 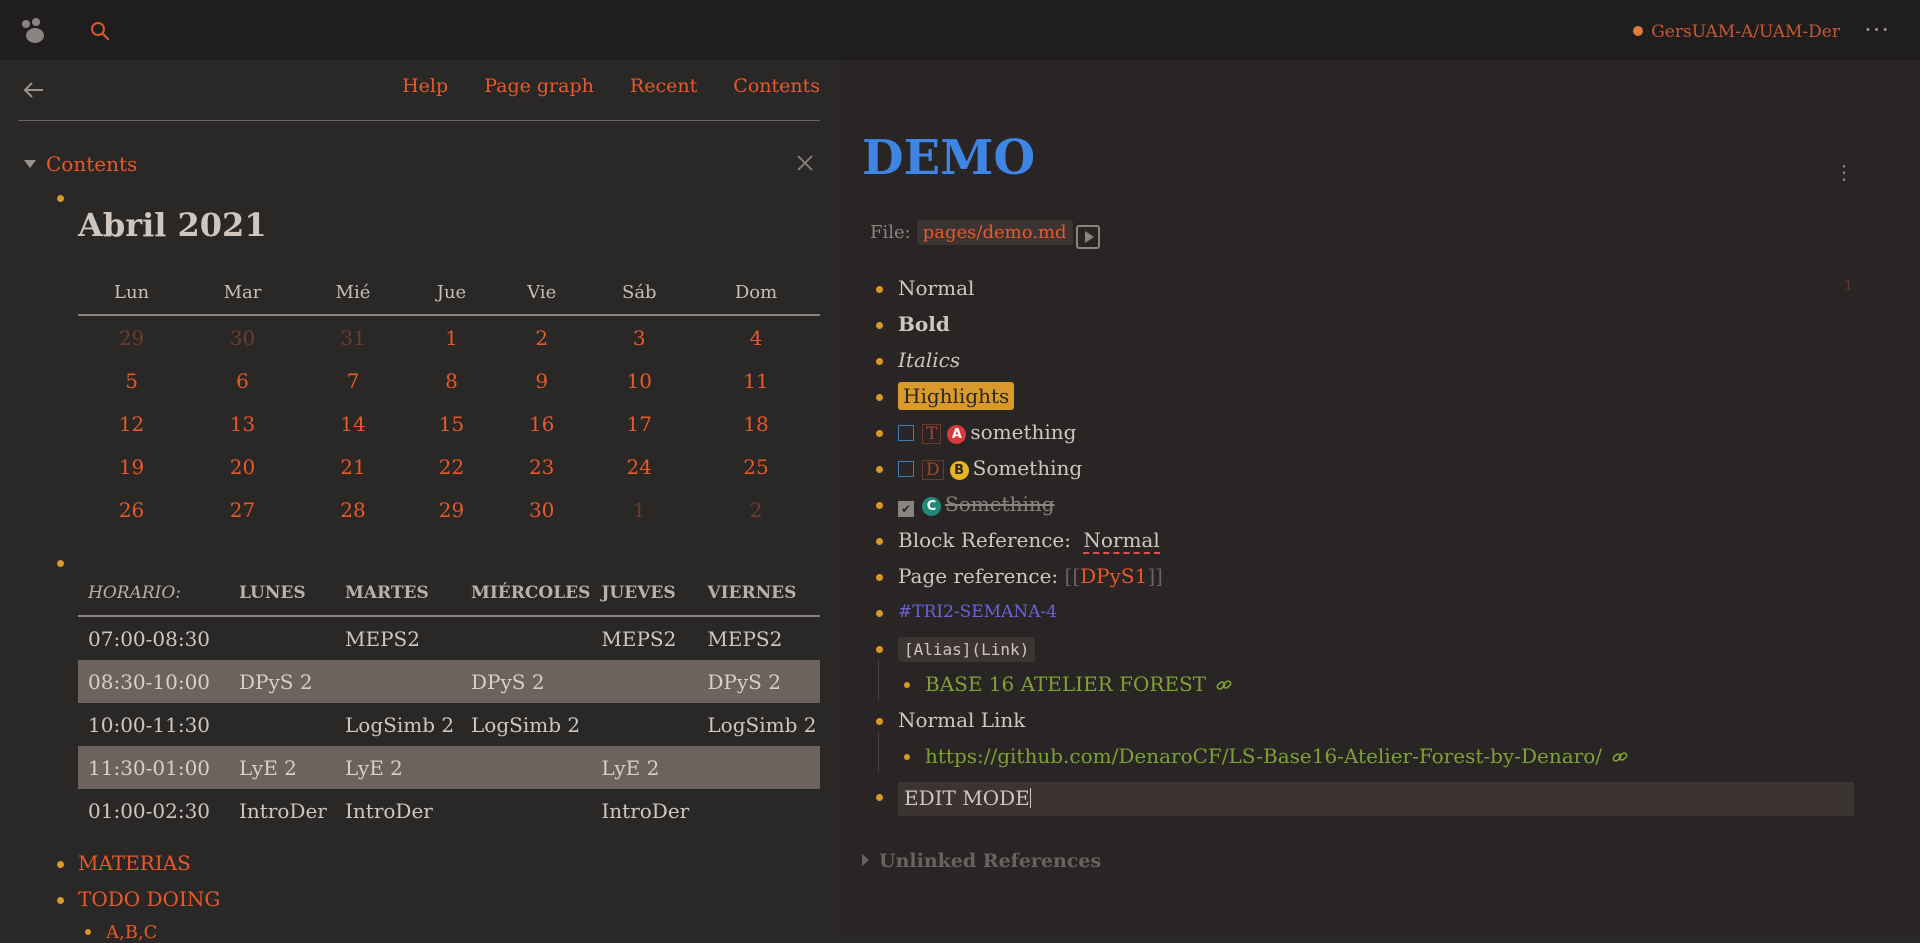 I want to click on reference-count: 1, so click(x=1848, y=286).